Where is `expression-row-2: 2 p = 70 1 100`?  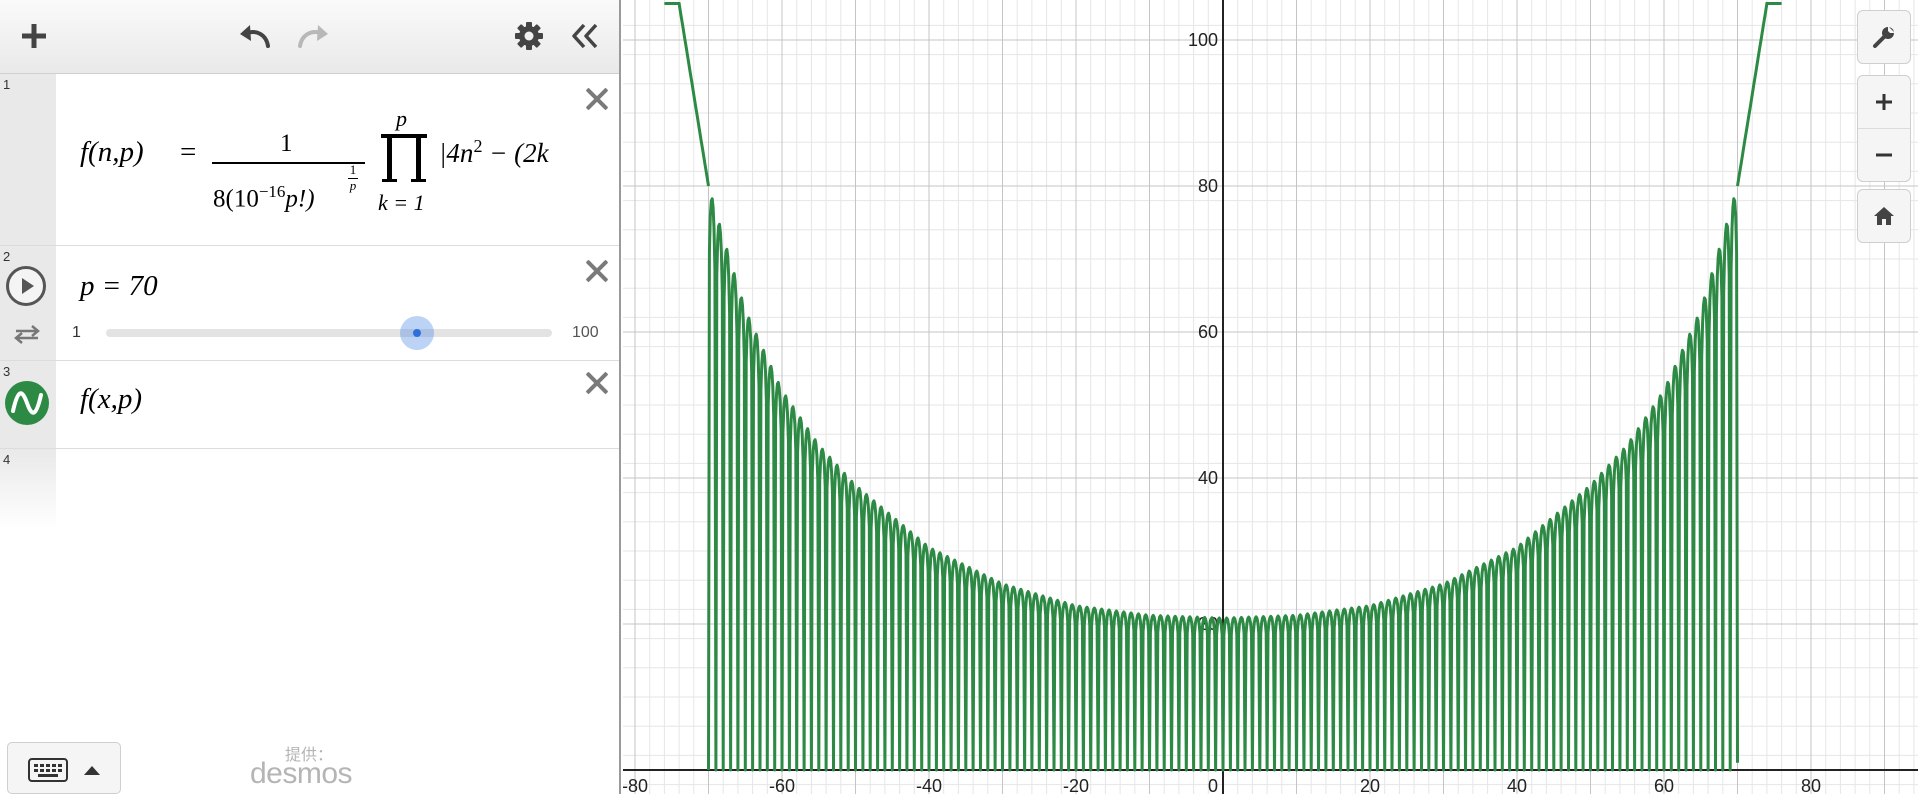 expression-row-2: 2 p = 70 1 100 is located at coordinates (309, 303).